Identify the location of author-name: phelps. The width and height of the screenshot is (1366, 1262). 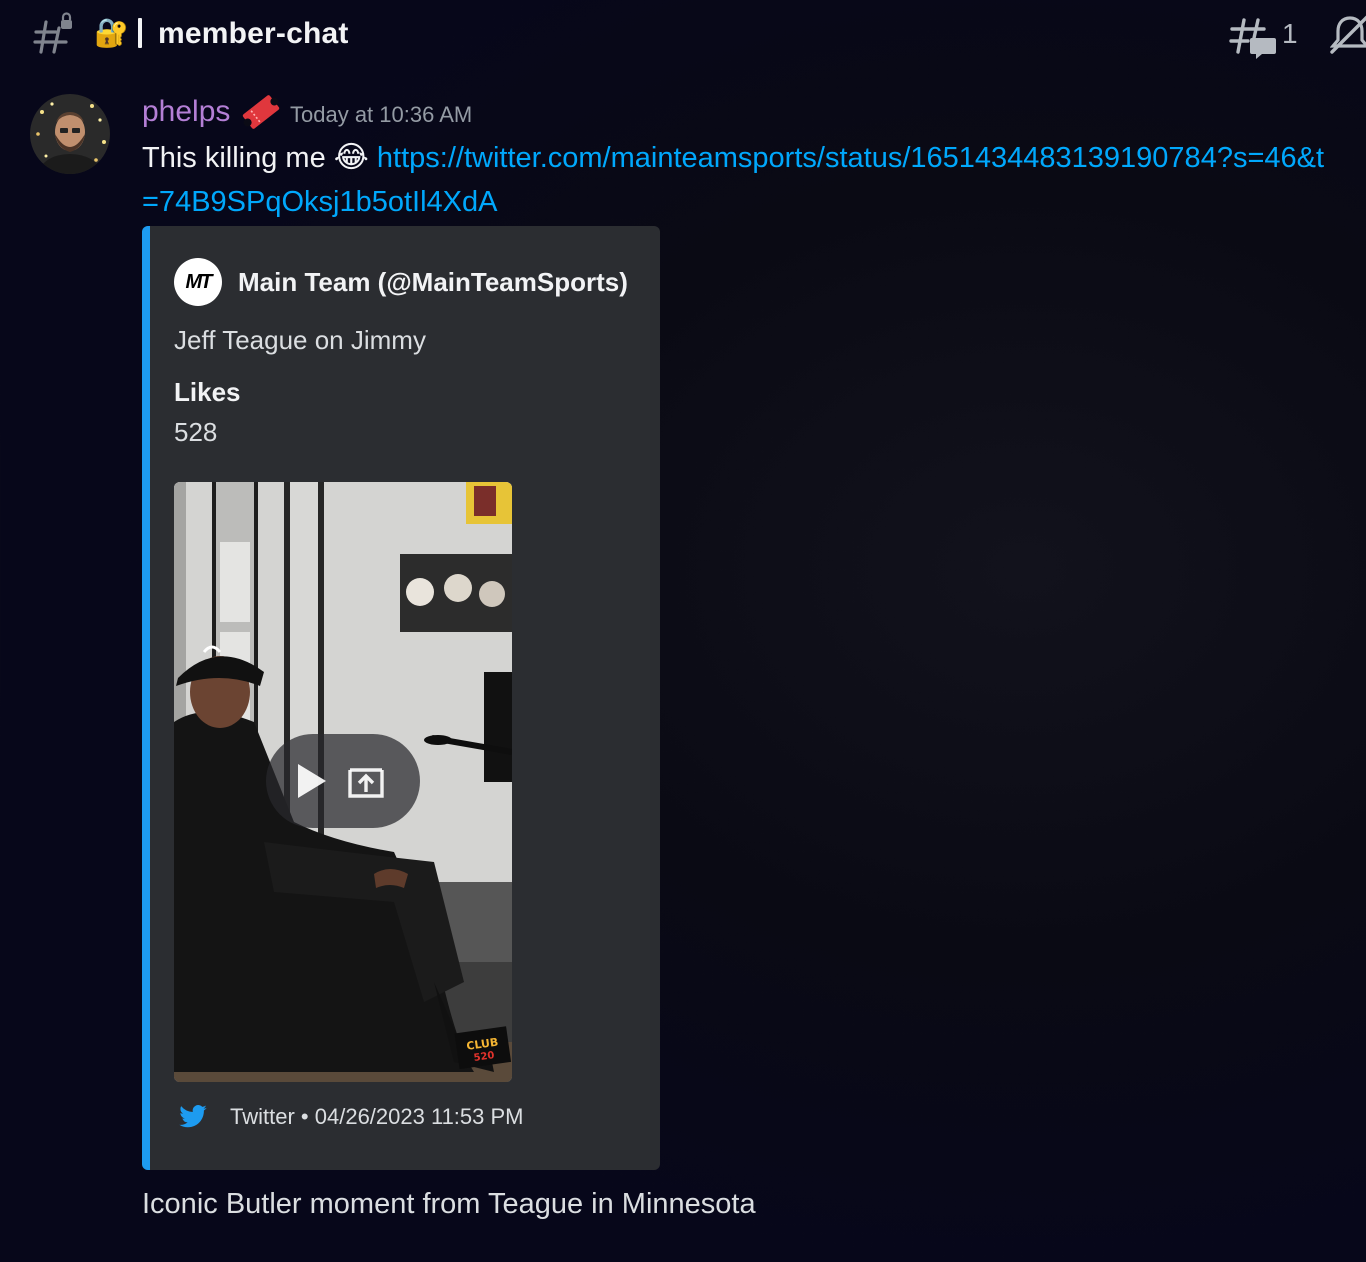
(186, 112).